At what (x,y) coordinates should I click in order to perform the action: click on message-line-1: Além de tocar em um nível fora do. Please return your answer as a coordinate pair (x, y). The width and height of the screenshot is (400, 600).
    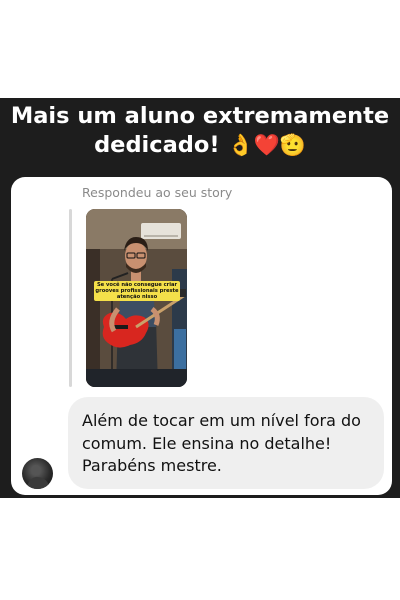
    Looking at the image, I should click on (221, 420).